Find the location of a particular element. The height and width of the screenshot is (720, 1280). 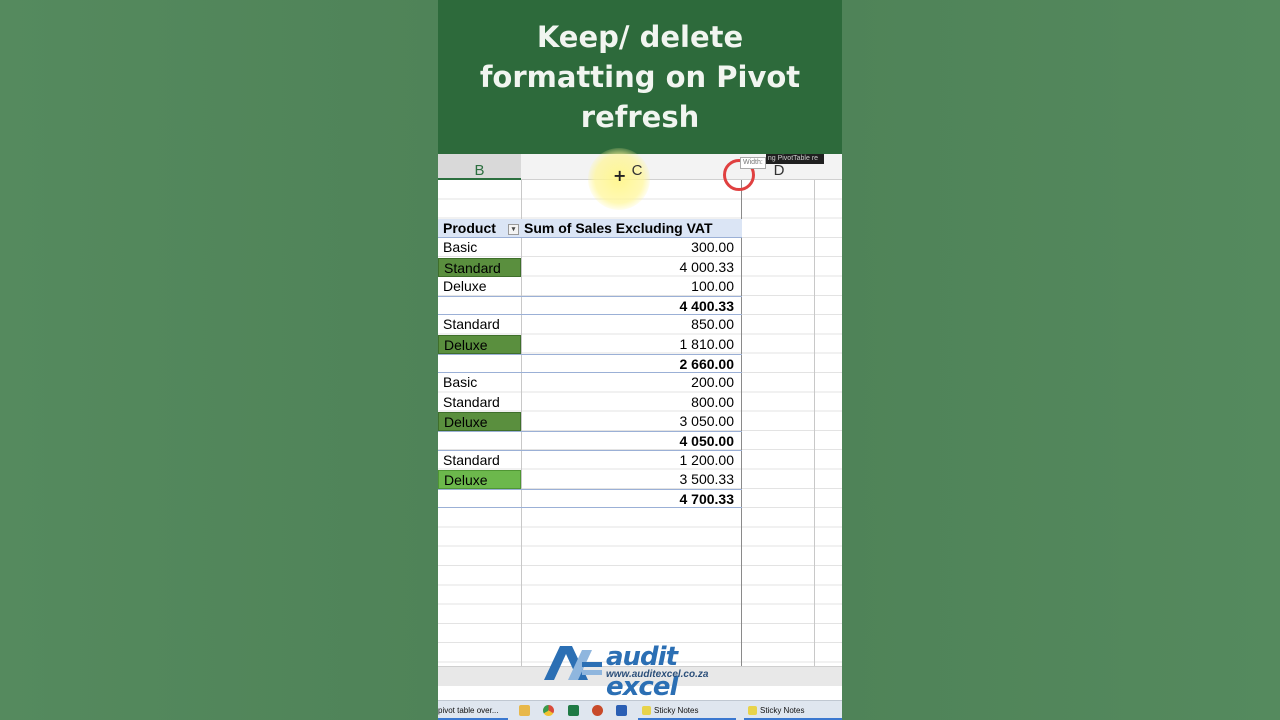

pivot-data-row: Deluxe 1 810.00 is located at coordinates (590, 344).